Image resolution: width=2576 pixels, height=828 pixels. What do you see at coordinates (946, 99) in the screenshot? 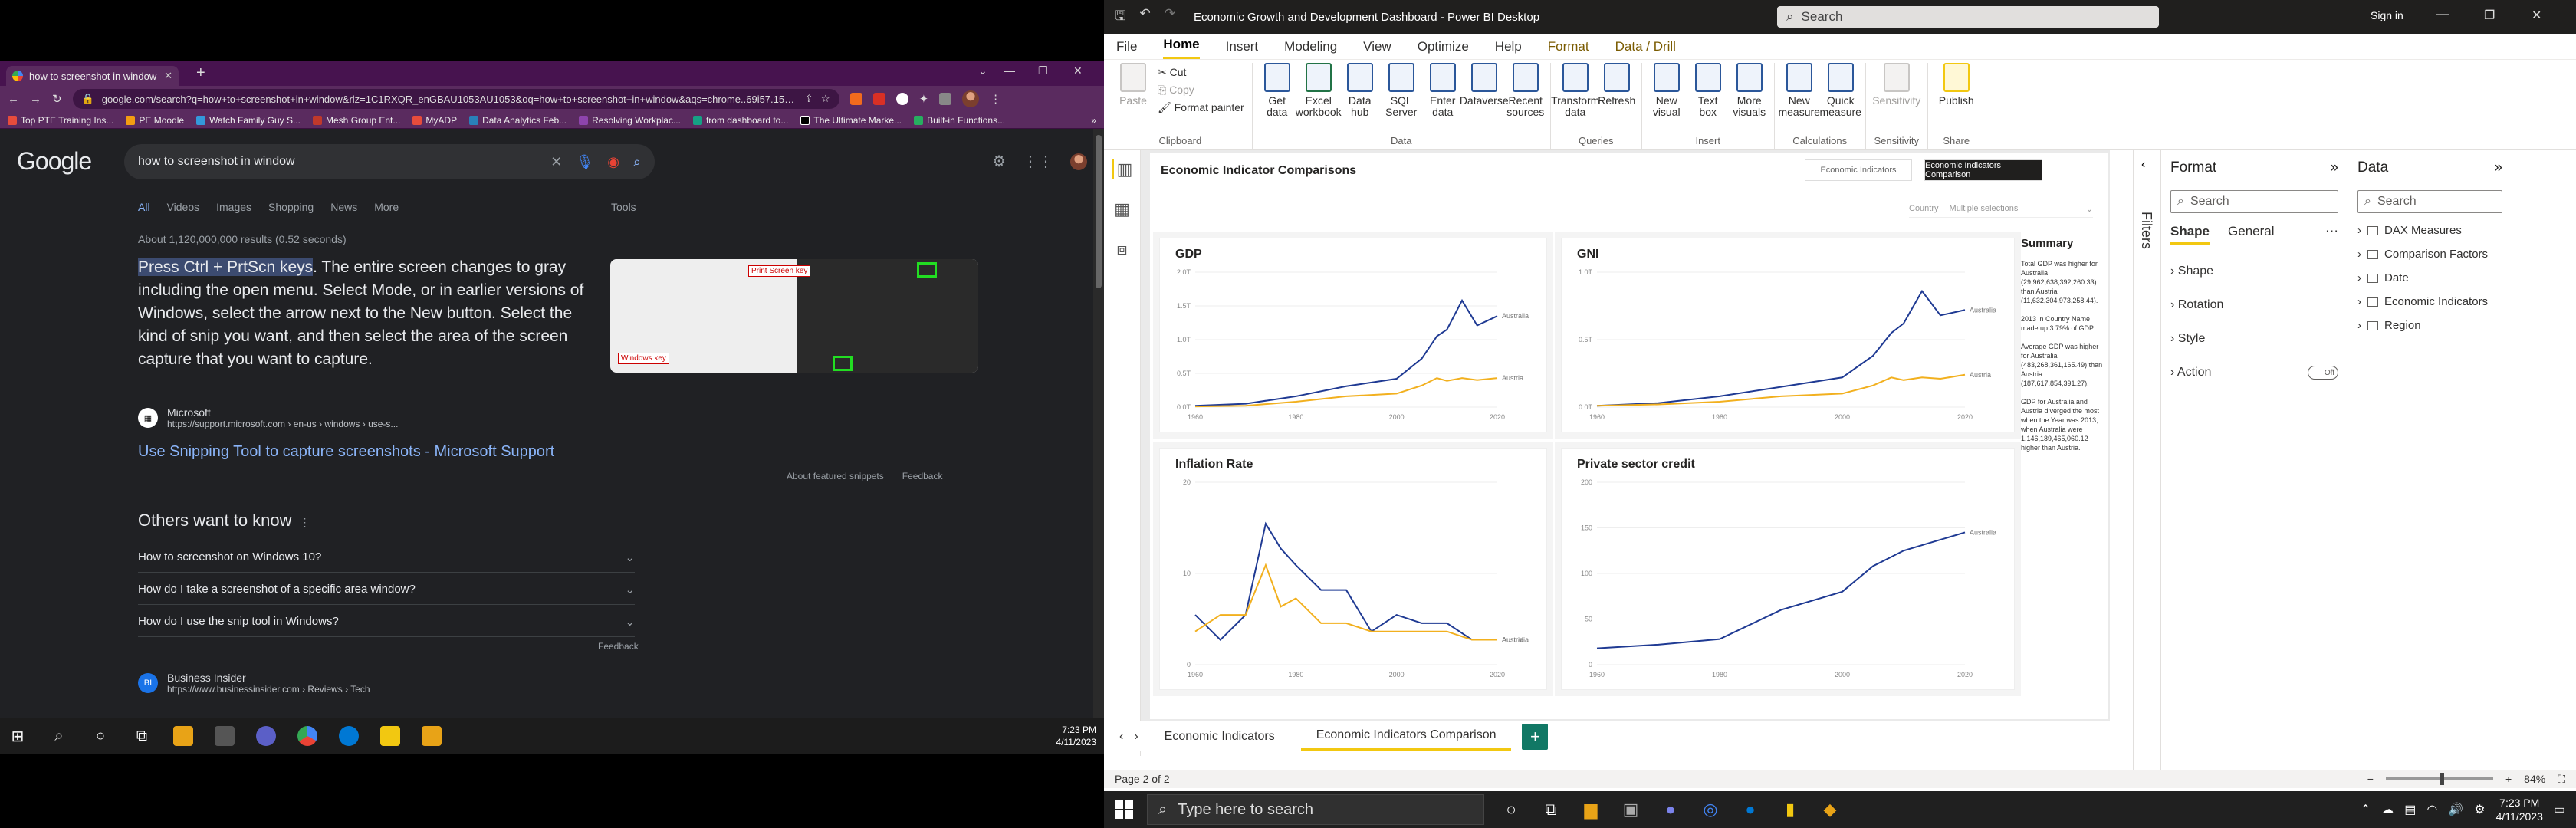
I see `sidepanel-icon` at bounding box center [946, 99].